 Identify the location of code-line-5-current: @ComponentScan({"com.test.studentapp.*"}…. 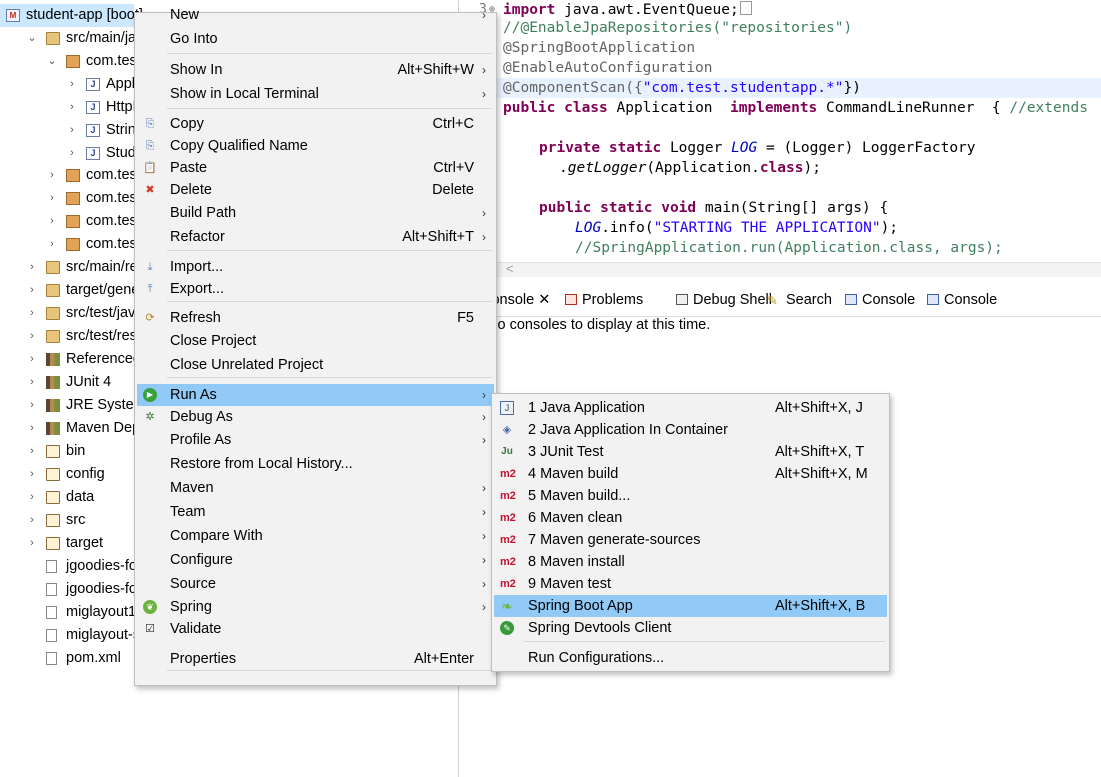
(780, 88).